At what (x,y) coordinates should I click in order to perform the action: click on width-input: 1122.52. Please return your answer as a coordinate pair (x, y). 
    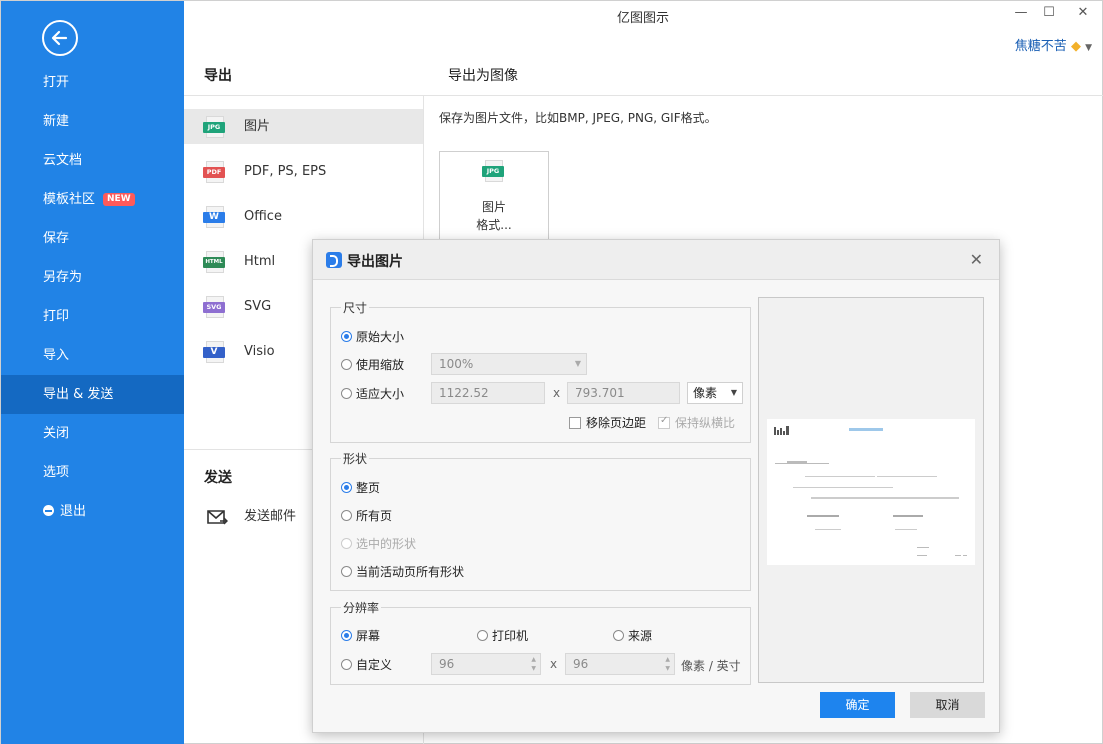
    Looking at the image, I should click on (488, 393).